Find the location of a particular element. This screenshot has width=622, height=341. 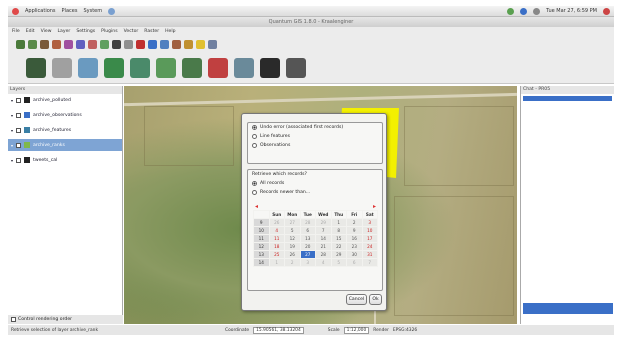

record-filter-option: All records is located at coordinates (315, 183).